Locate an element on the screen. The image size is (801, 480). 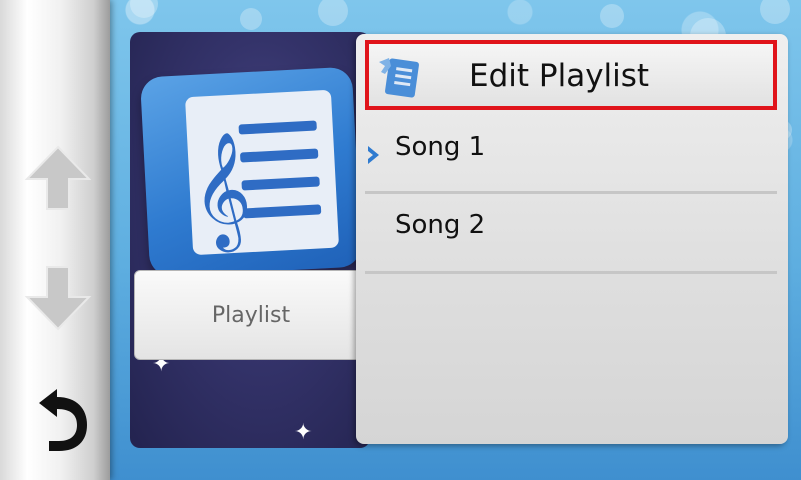
song-title: Song 1 is located at coordinates (440, 147).